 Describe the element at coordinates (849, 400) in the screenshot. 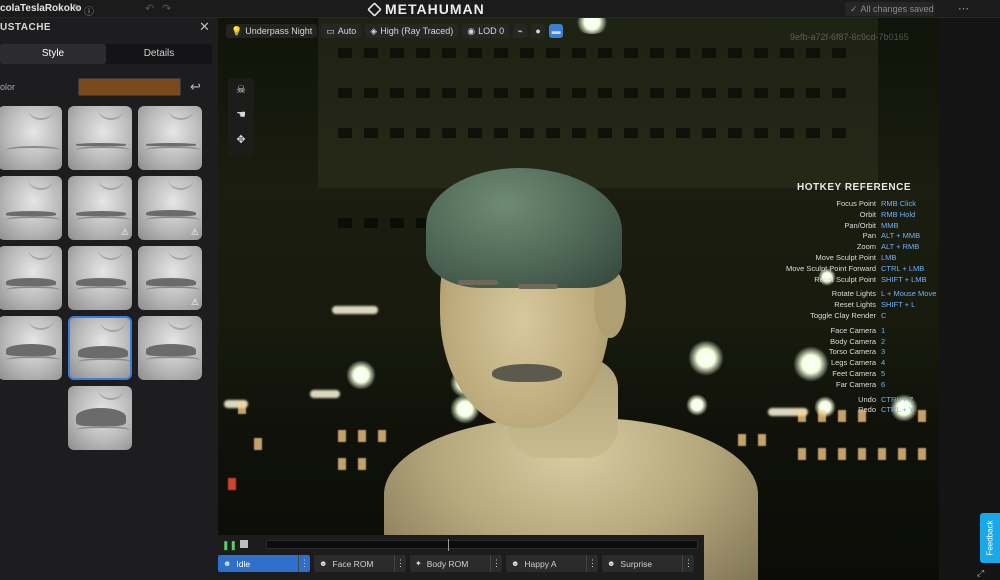

I see `hotkey-row: Undo CTRL + Z` at that location.